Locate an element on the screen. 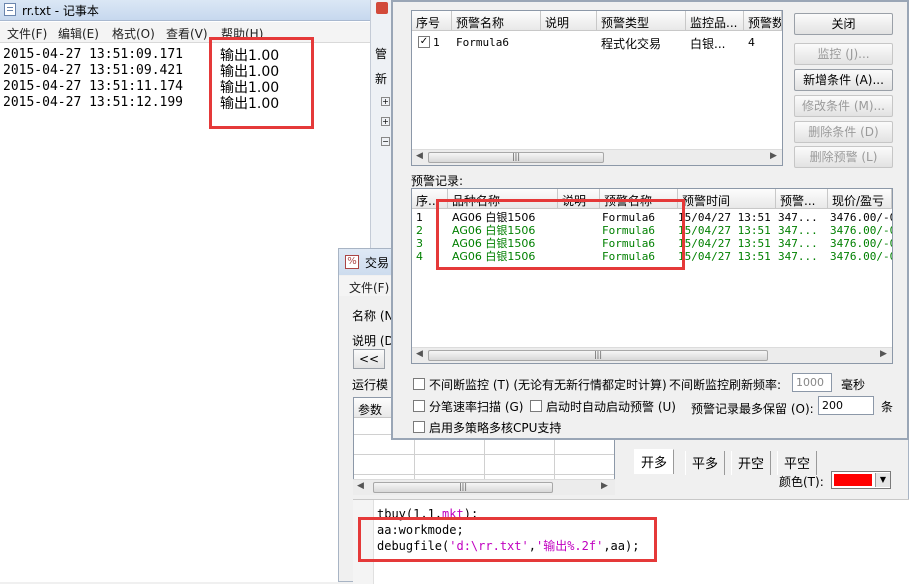 This screenshot has width=909, height=584. stub-tab-manage: 管 is located at coordinates (381, 53).